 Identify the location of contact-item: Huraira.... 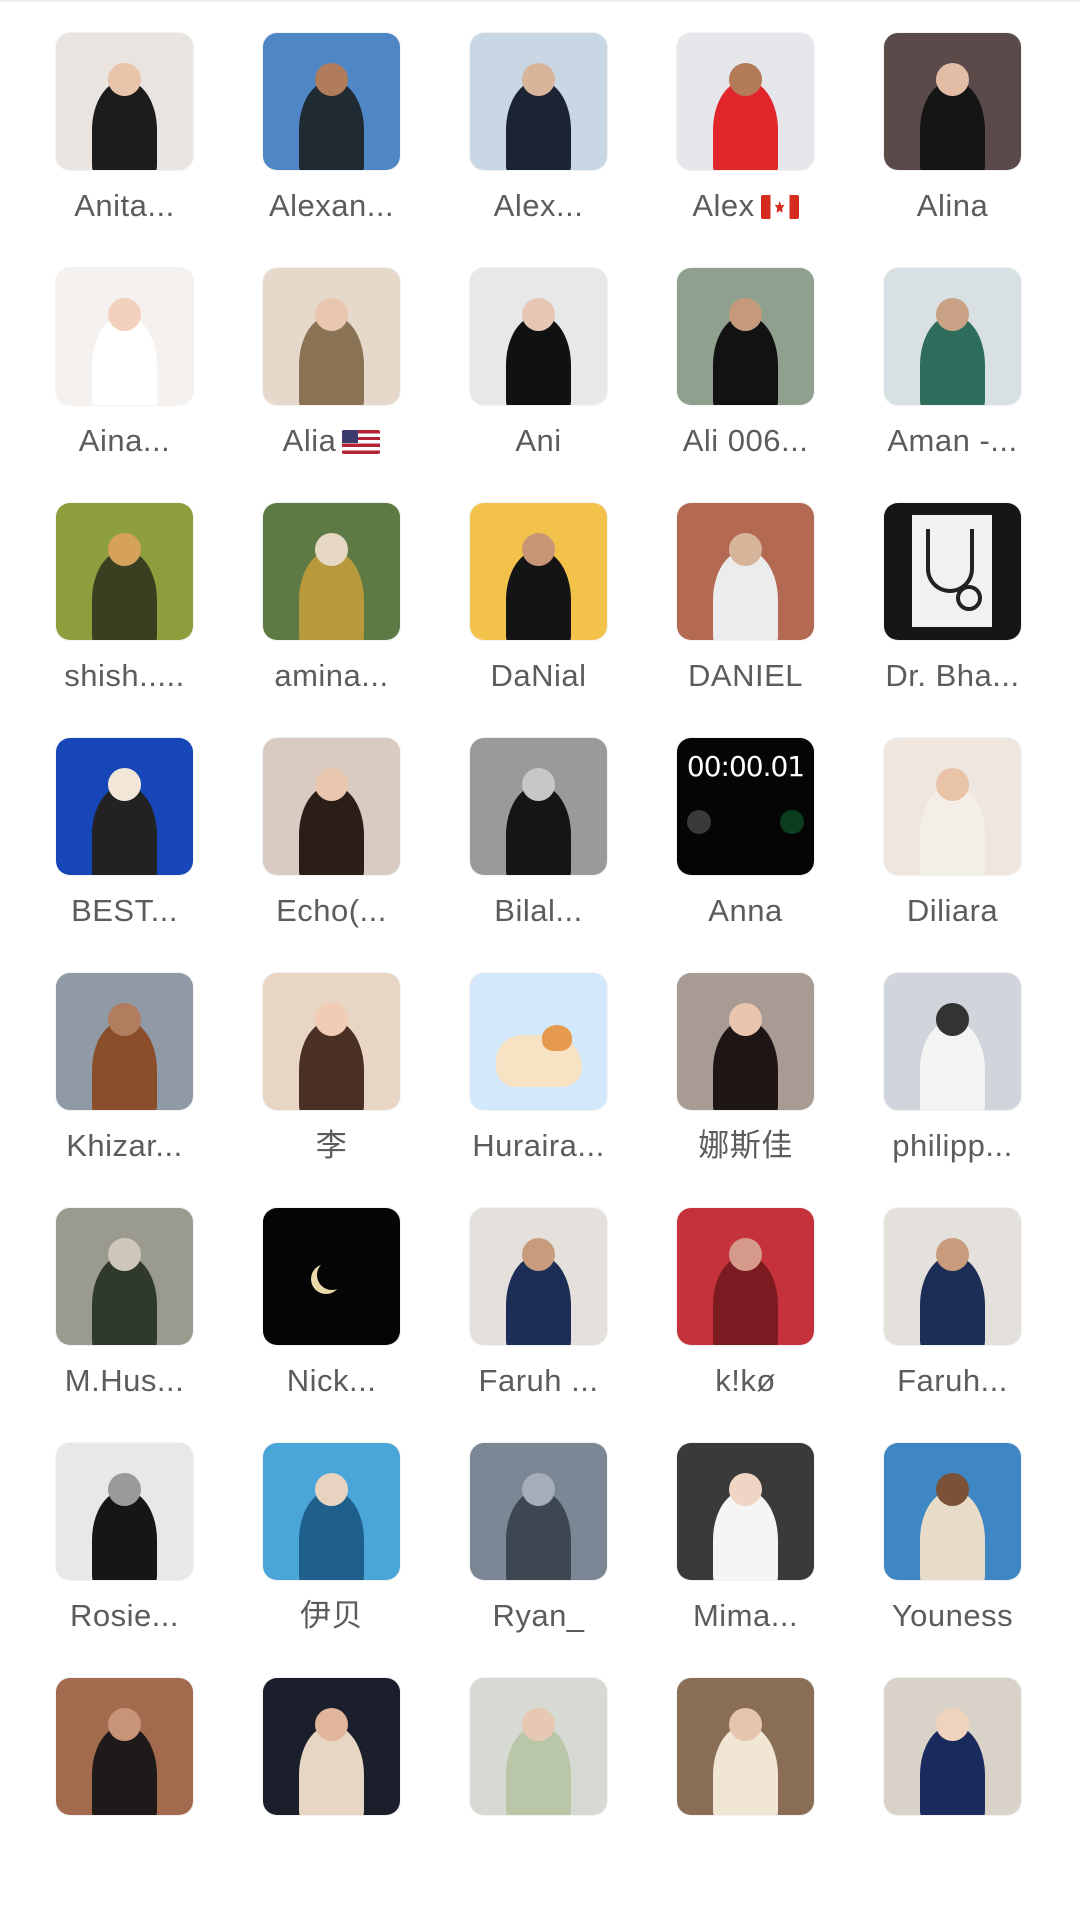
(538, 1090).